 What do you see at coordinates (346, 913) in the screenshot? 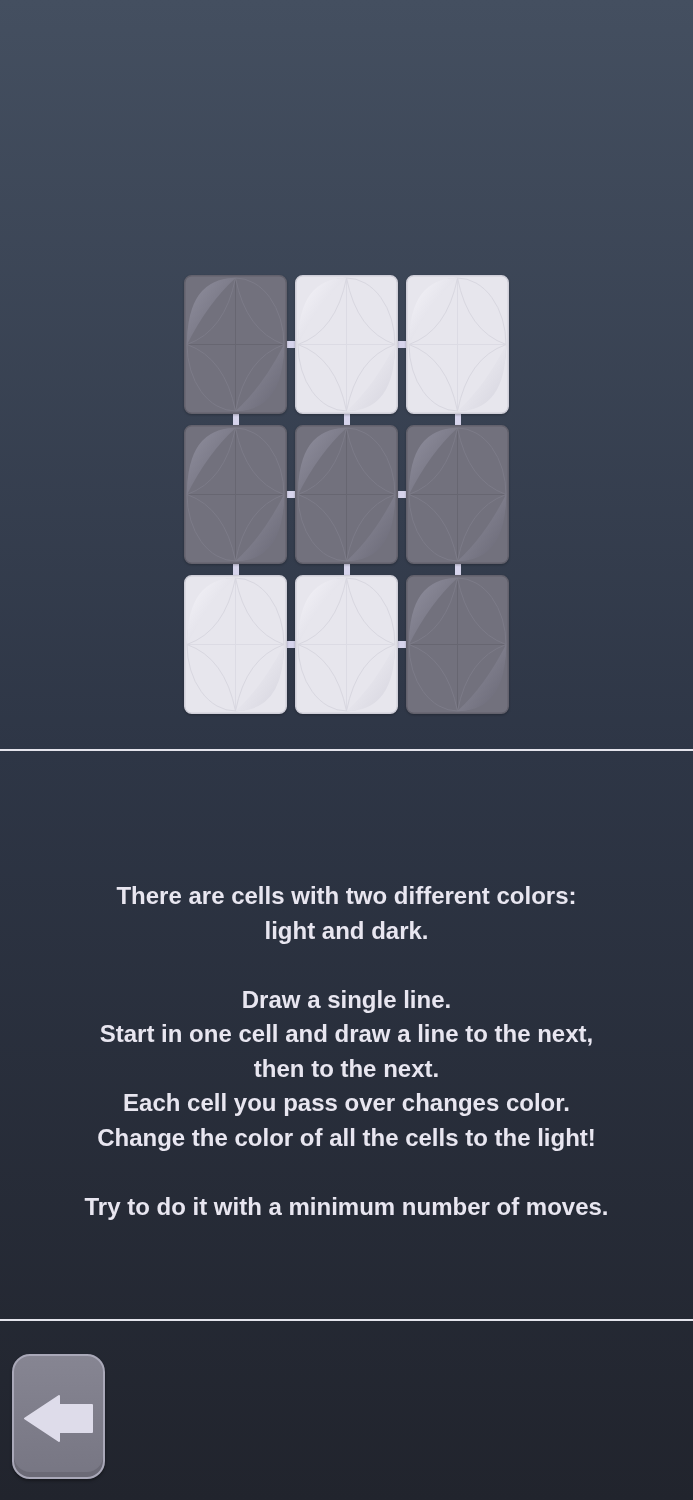
I see `instruction-text: There are cells with two different colors: light and dark.` at bounding box center [346, 913].